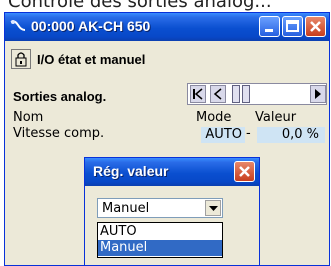  Describe the element at coordinates (269, 26) in the screenshot. I see `minimize-button` at that location.